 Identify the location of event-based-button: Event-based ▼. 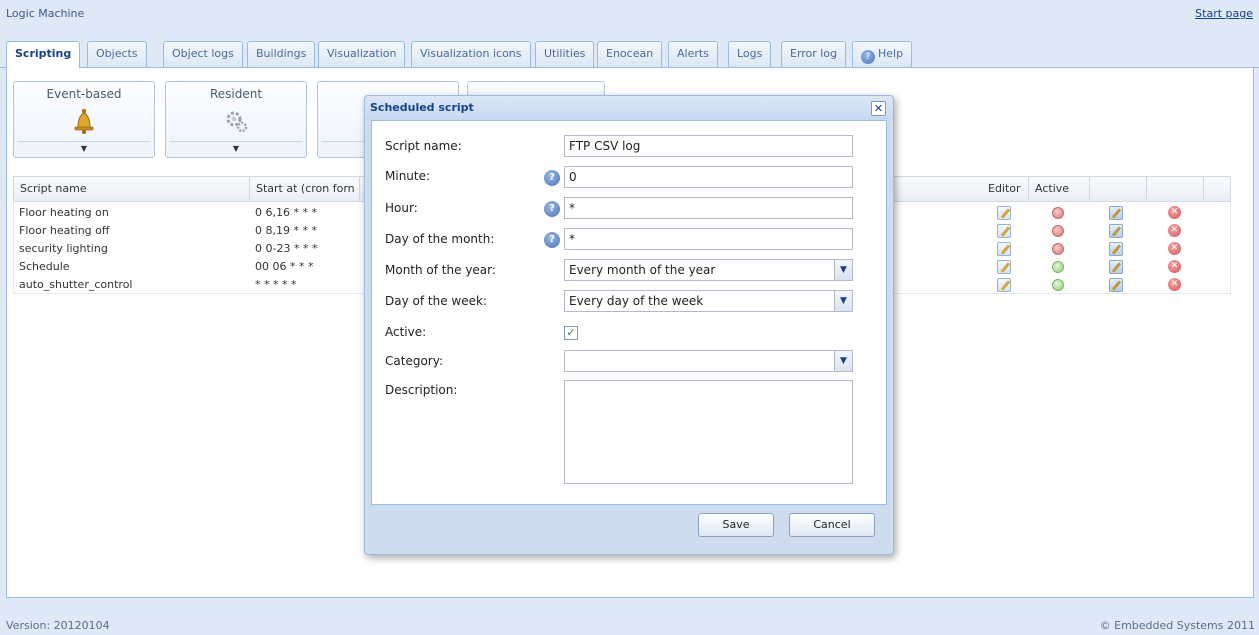
(84, 119).